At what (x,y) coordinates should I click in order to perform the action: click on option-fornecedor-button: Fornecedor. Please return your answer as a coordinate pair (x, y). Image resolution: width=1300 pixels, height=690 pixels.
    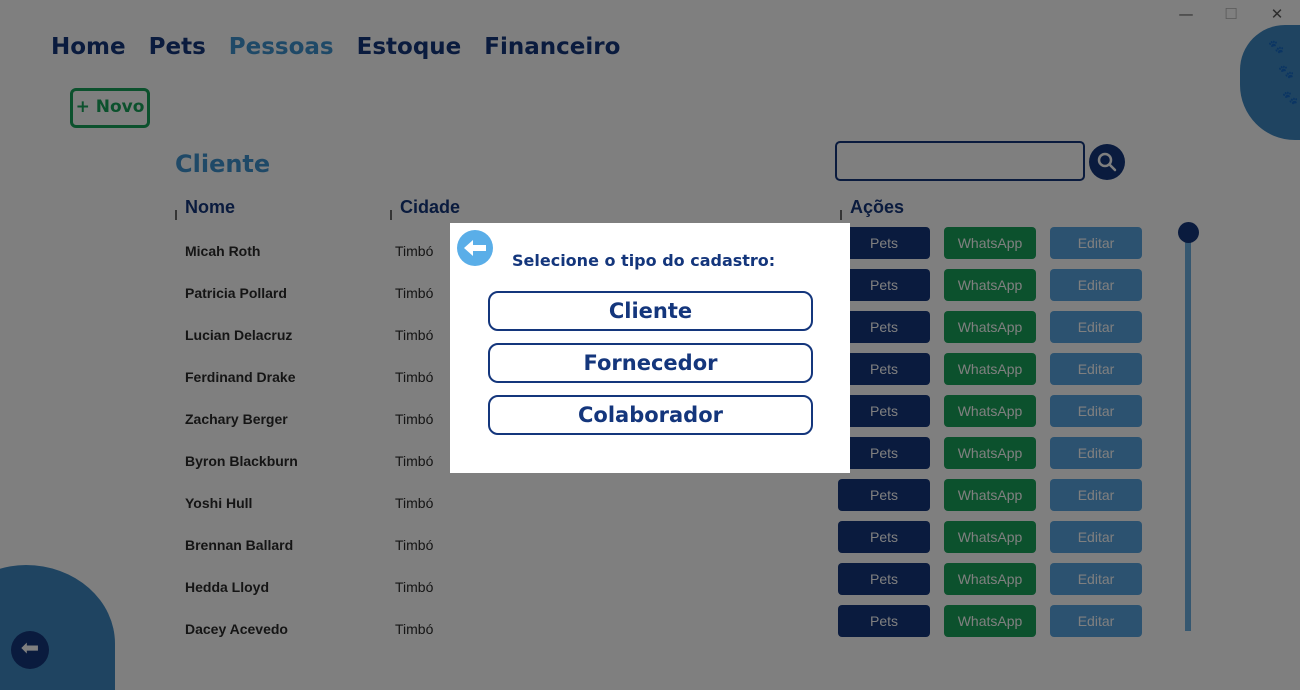
    Looking at the image, I should click on (650, 363).